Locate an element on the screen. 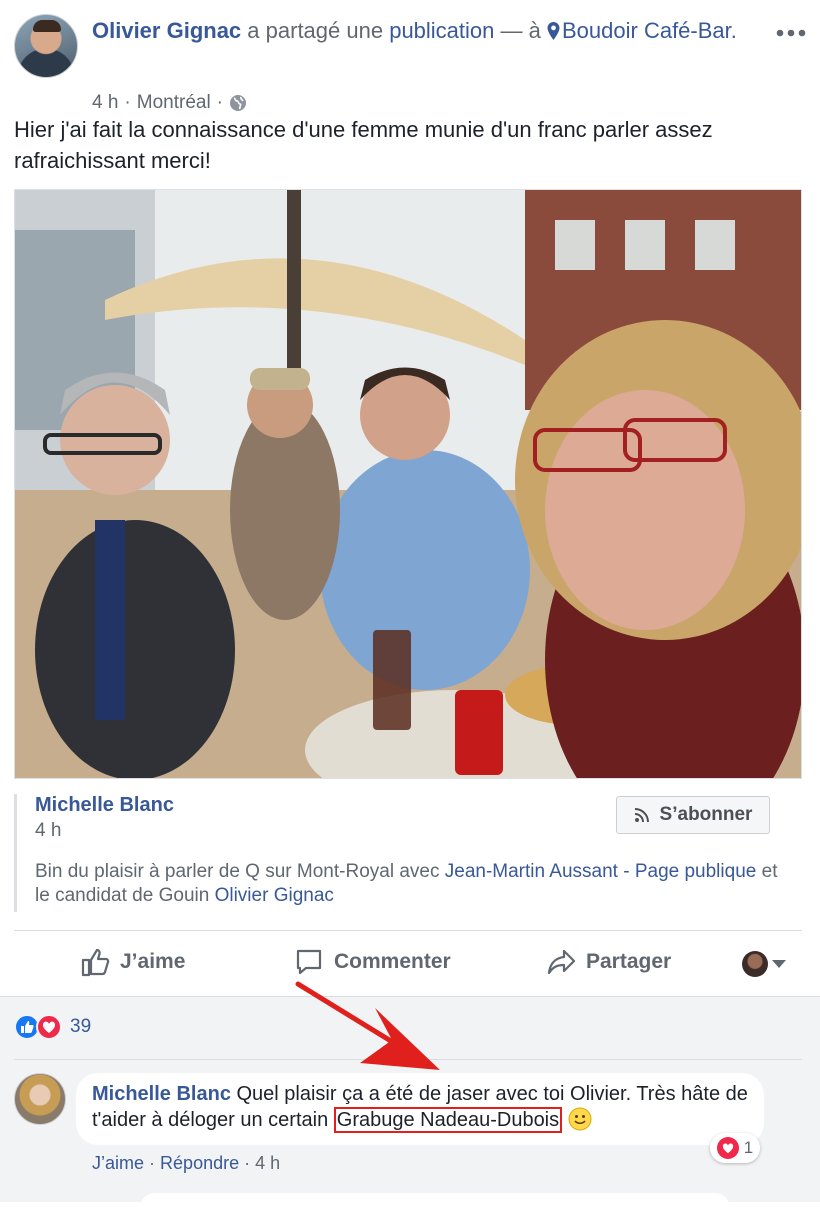 This screenshot has width=820, height=1223. location-link: Boudoir Café-Bar. is located at coordinates (642, 30).